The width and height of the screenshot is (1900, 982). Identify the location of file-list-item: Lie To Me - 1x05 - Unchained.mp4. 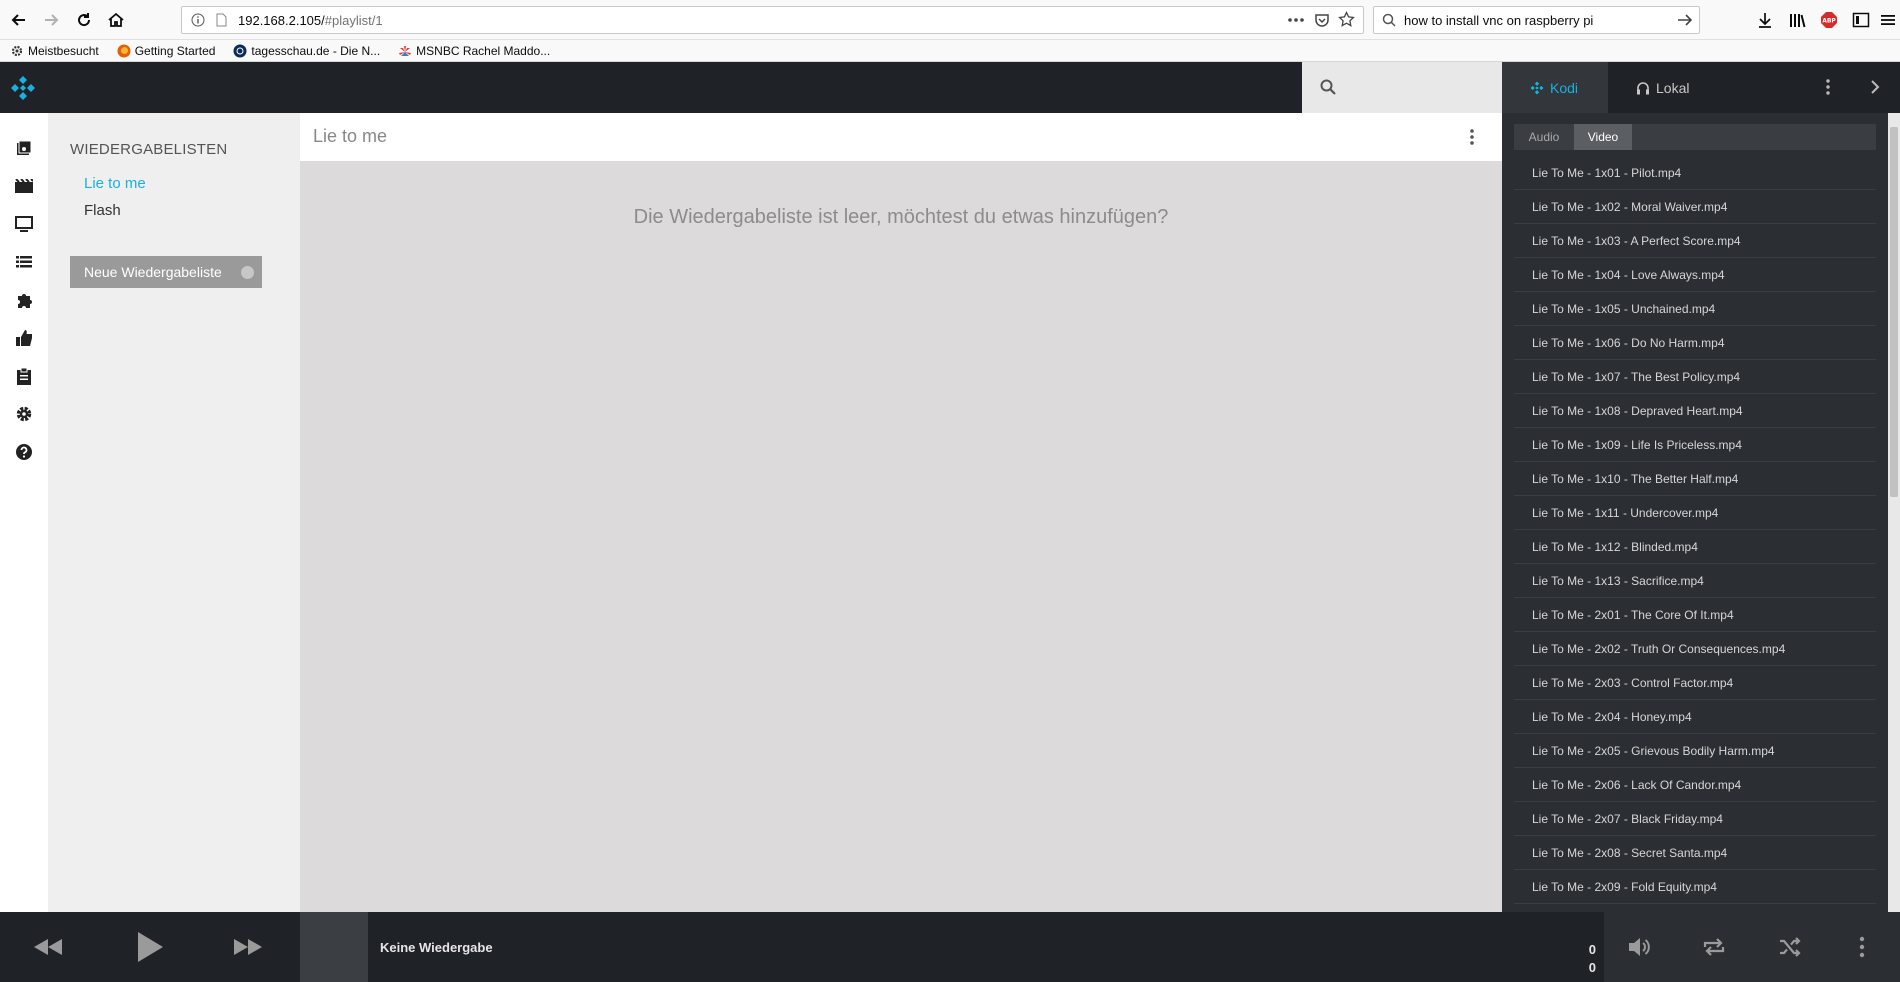
(1695, 309).